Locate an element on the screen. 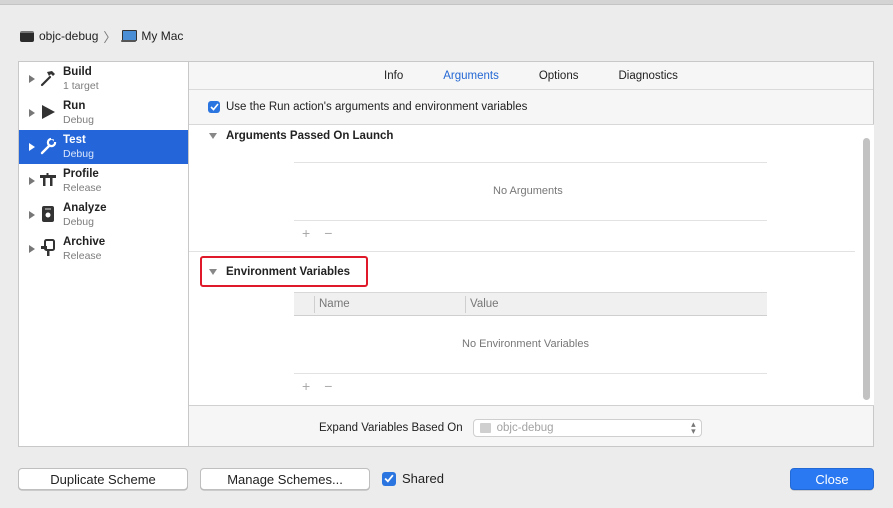  close-button: Close is located at coordinates (832, 479).